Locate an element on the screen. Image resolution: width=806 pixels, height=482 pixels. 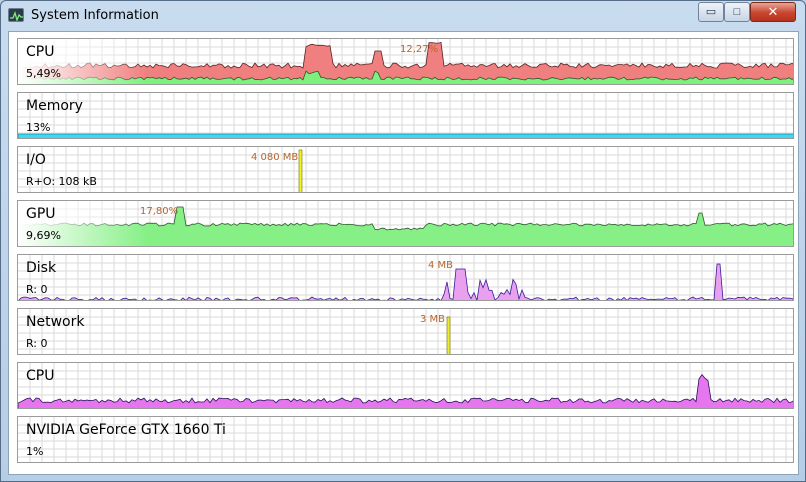
peak-label: 17,80% is located at coordinates (159, 211).